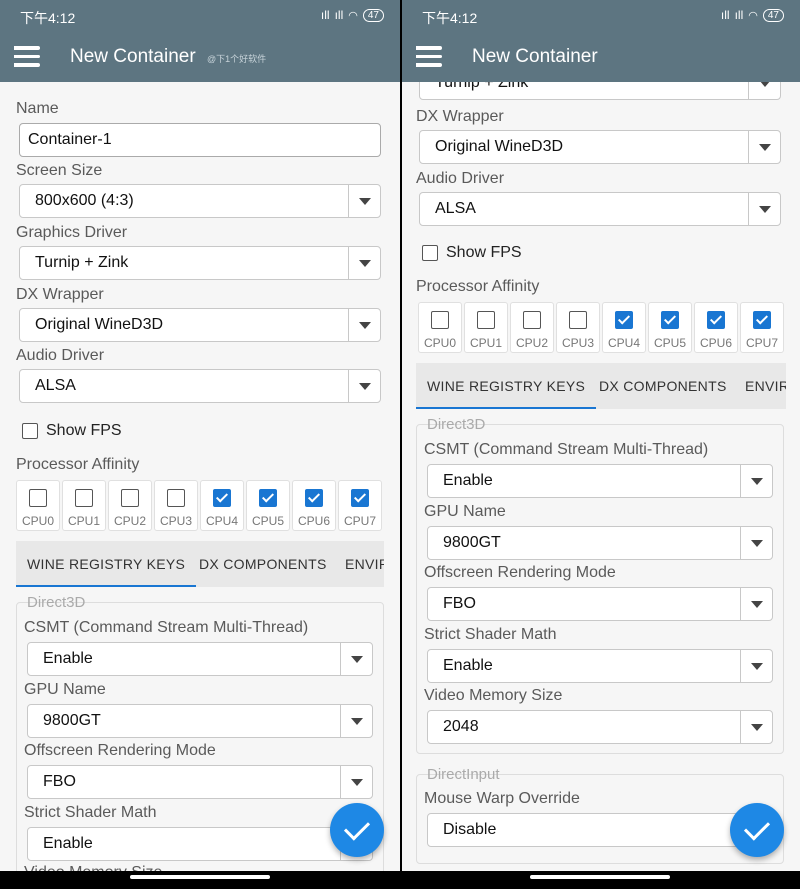  I want to click on mouse-warp-select: Disable, so click(600, 830).